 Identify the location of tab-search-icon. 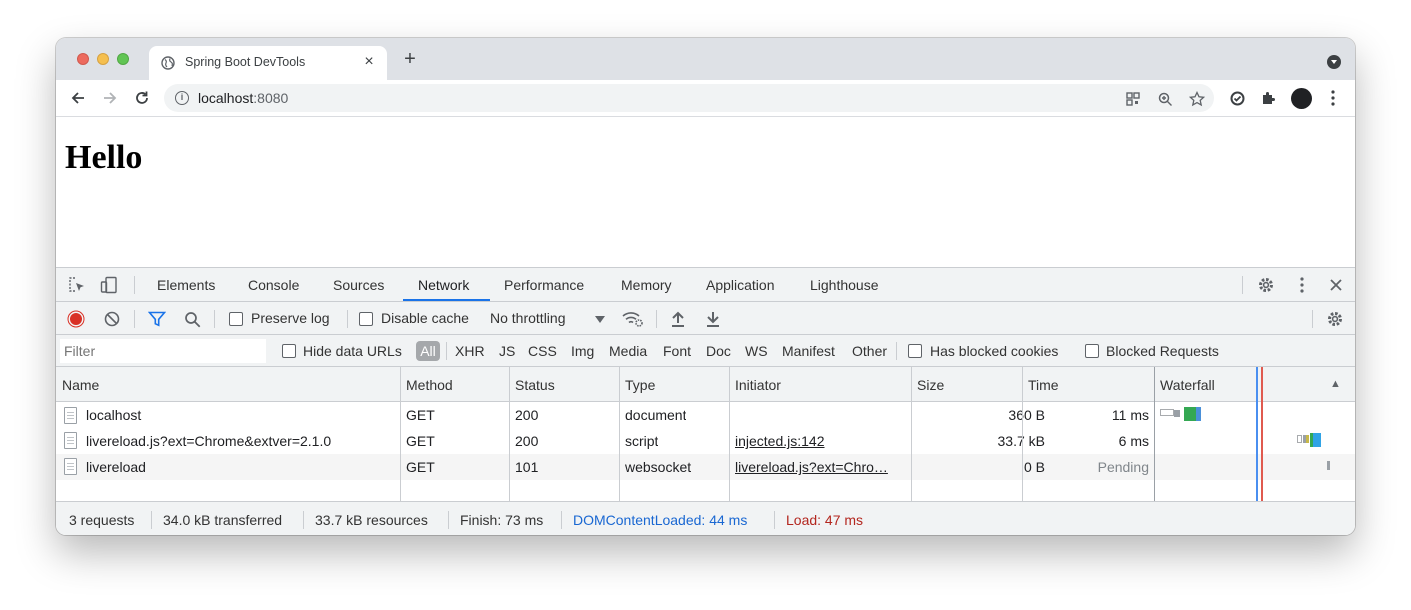
(1334, 62).